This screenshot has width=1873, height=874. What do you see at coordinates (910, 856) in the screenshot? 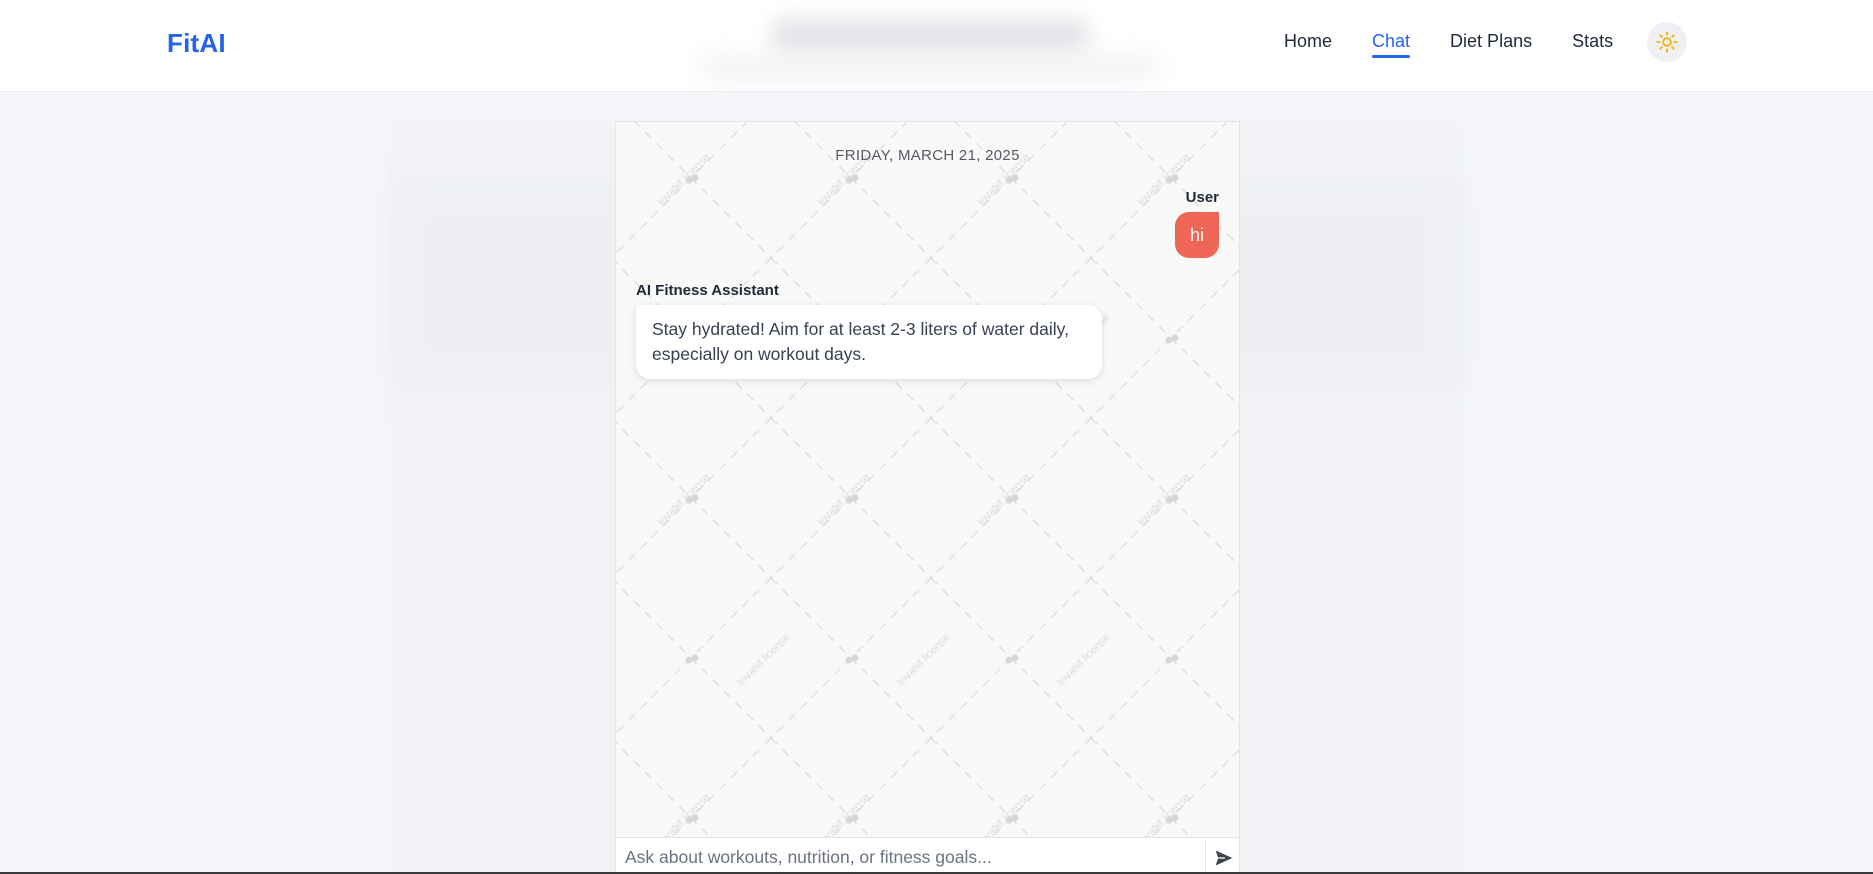
I see `chat-input` at bounding box center [910, 856].